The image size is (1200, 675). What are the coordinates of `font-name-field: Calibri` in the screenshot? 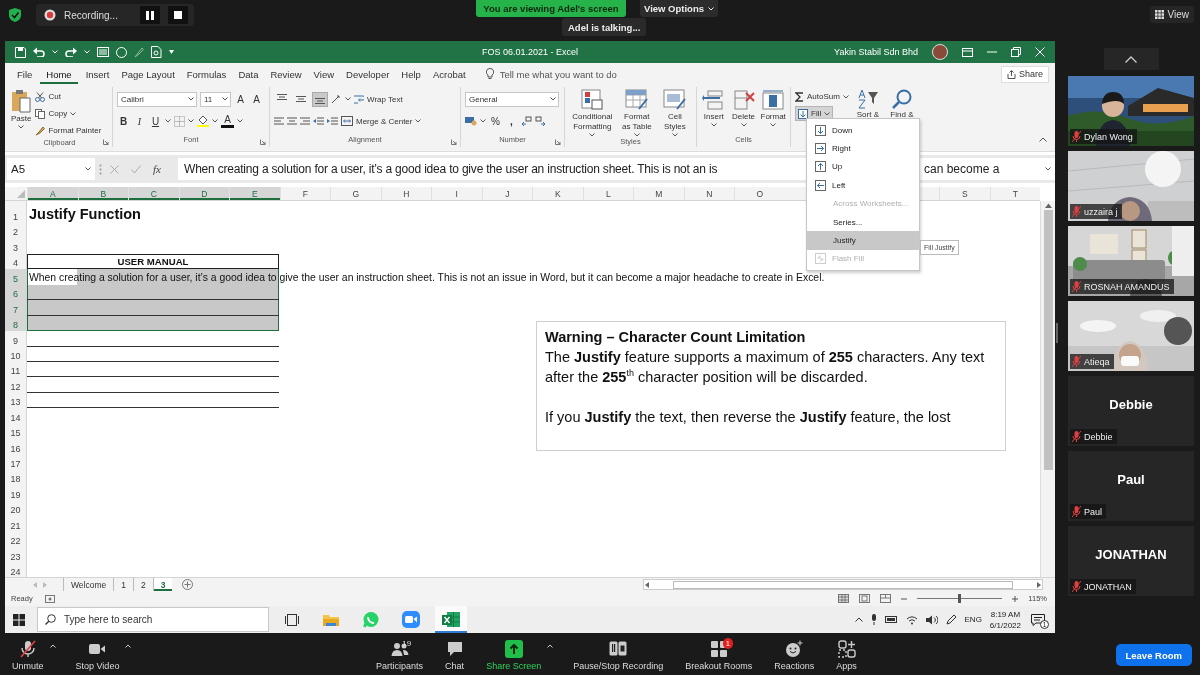 It's located at (157, 99).